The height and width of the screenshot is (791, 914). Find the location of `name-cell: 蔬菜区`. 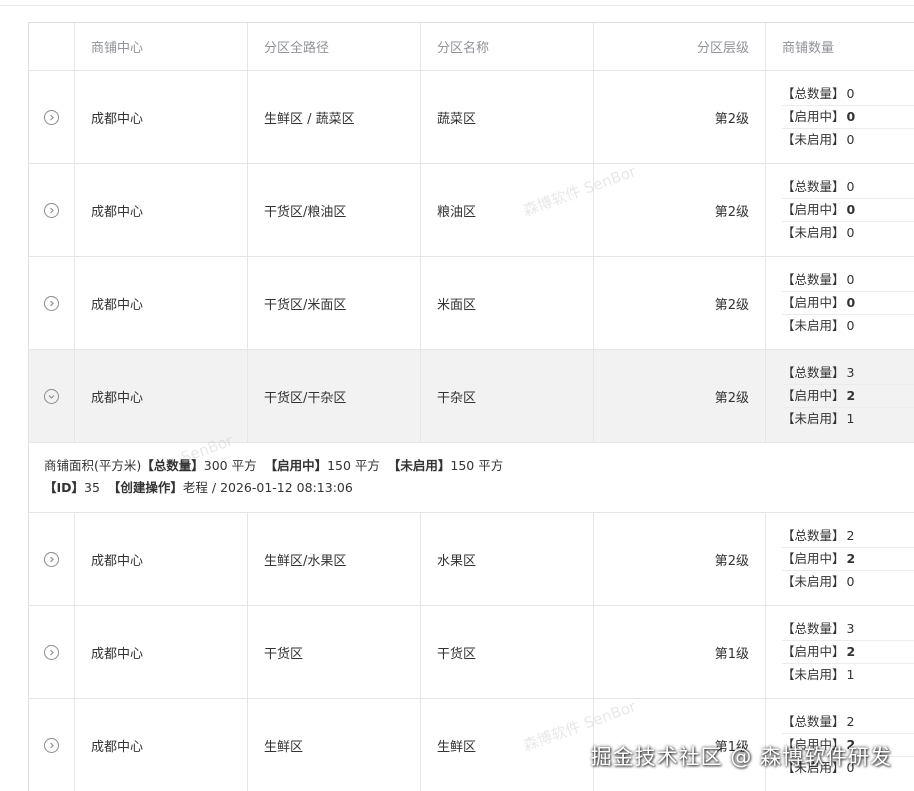

name-cell: 蔬菜区 is located at coordinates (507, 117).